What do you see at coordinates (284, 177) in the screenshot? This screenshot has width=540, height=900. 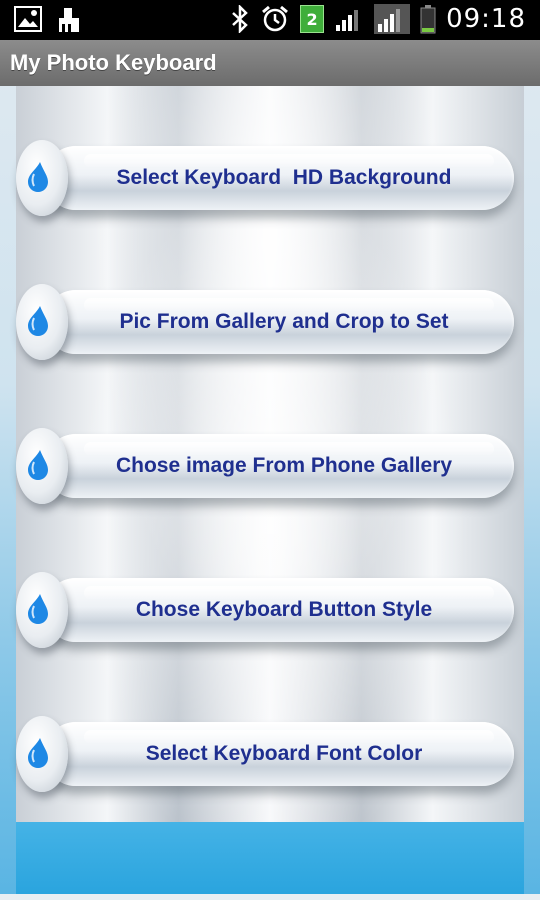 I see `menu-button-label: Select Keyboard HD Background` at bounding box center [284, 177].